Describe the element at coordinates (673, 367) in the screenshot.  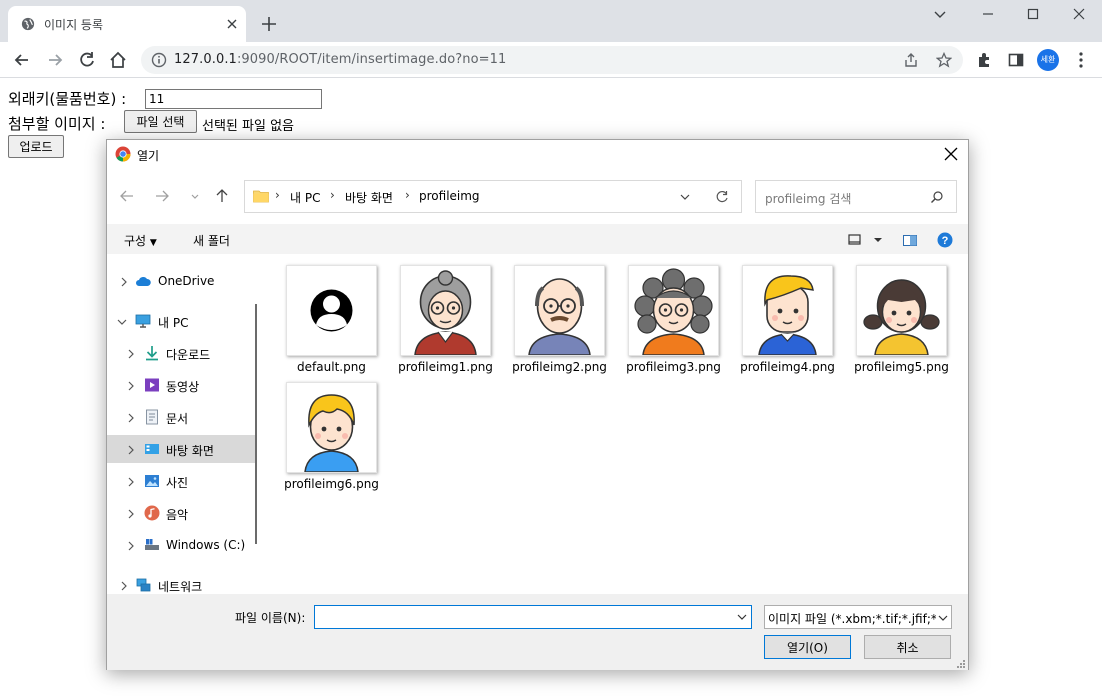
I see `file-name: profileimg3.png` at that location.